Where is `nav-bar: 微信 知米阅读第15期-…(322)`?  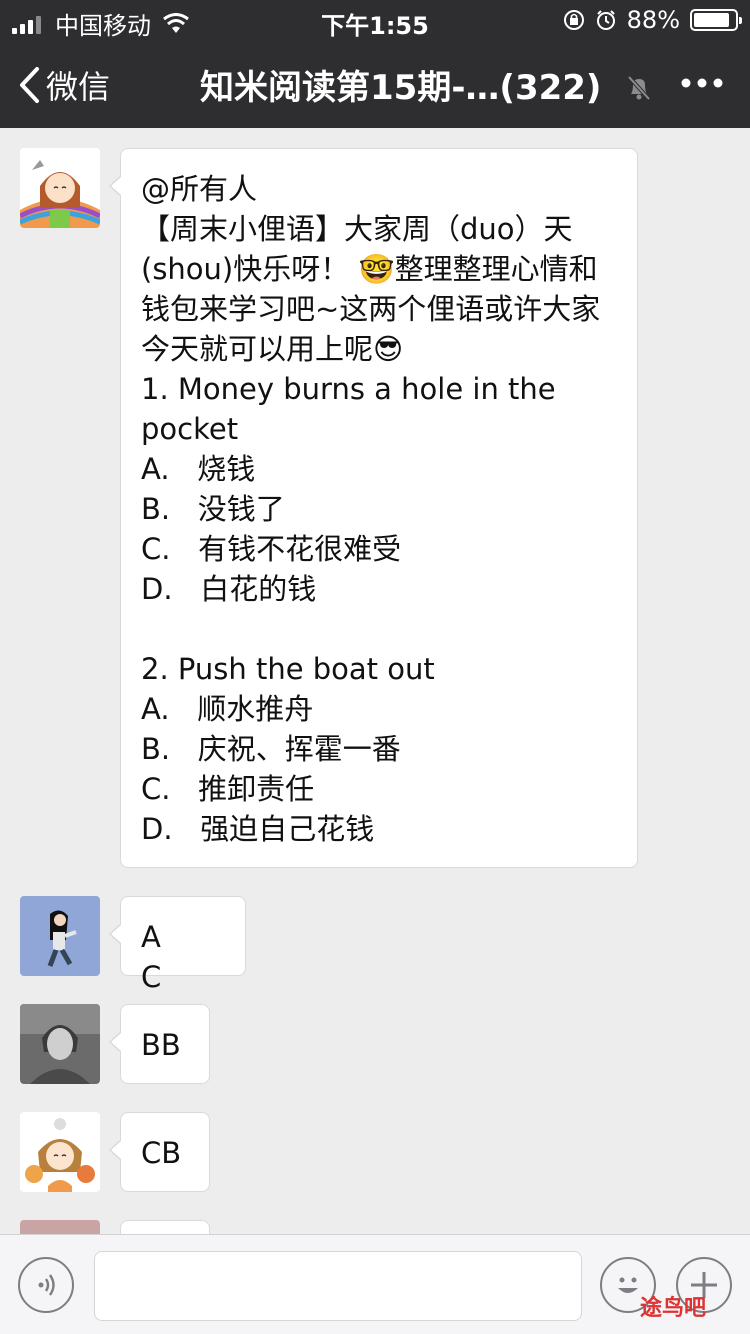
nav-bar: 微信 知米阅读第15期-…(322) is located at coordinates (375, 86).